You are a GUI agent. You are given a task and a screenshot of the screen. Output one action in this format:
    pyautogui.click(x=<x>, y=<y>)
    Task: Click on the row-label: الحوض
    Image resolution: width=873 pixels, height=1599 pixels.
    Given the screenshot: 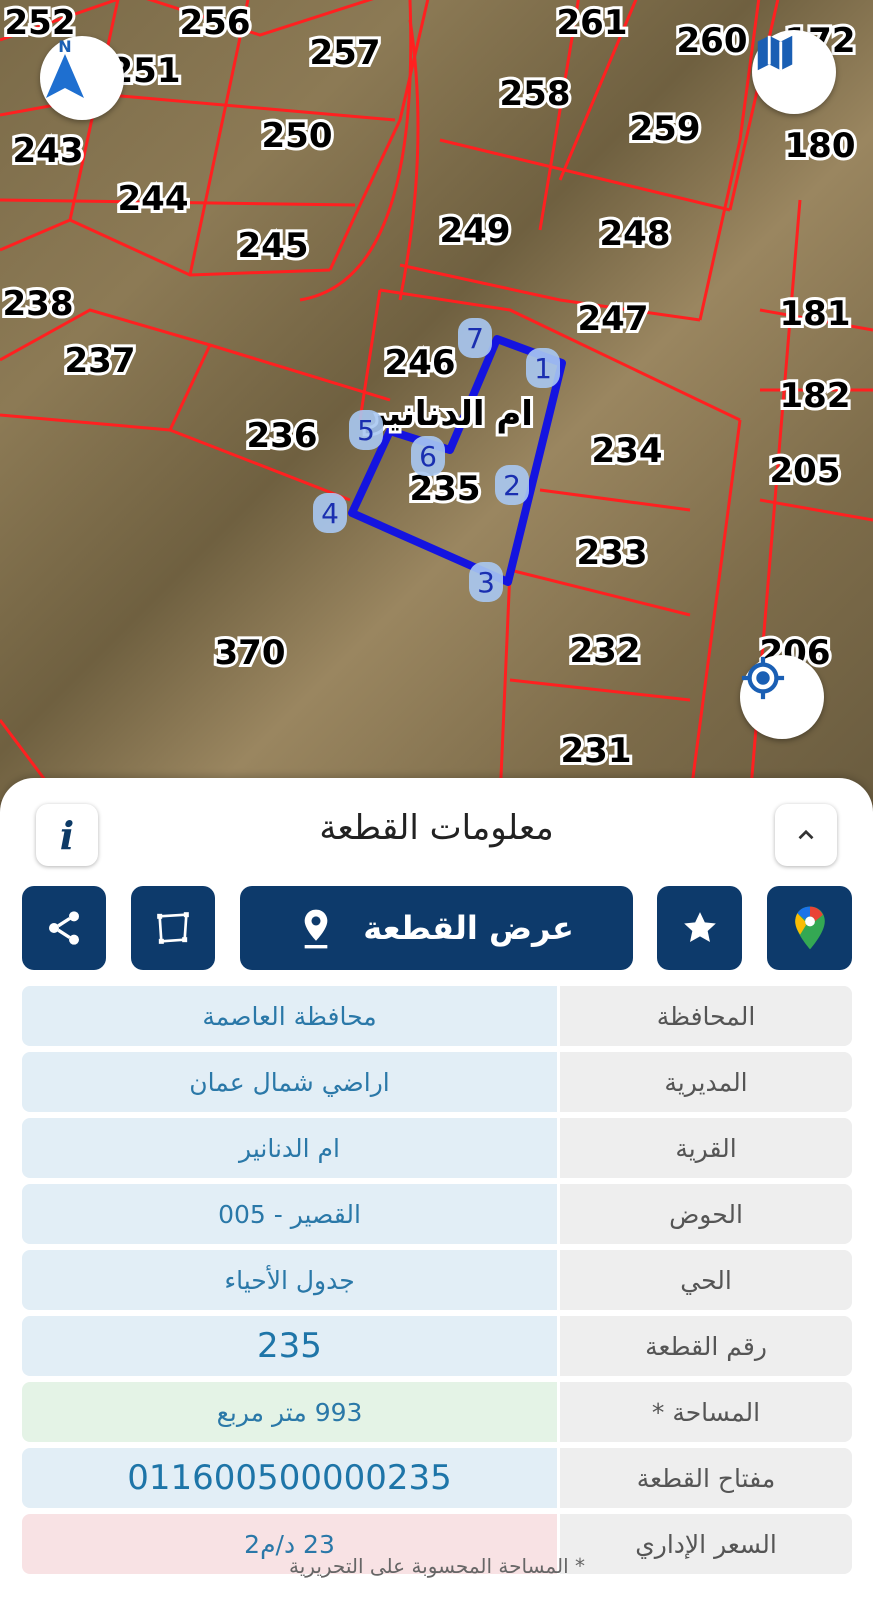 What is the action you would take?
    pyautogui.click(x=706, y=1214)
    